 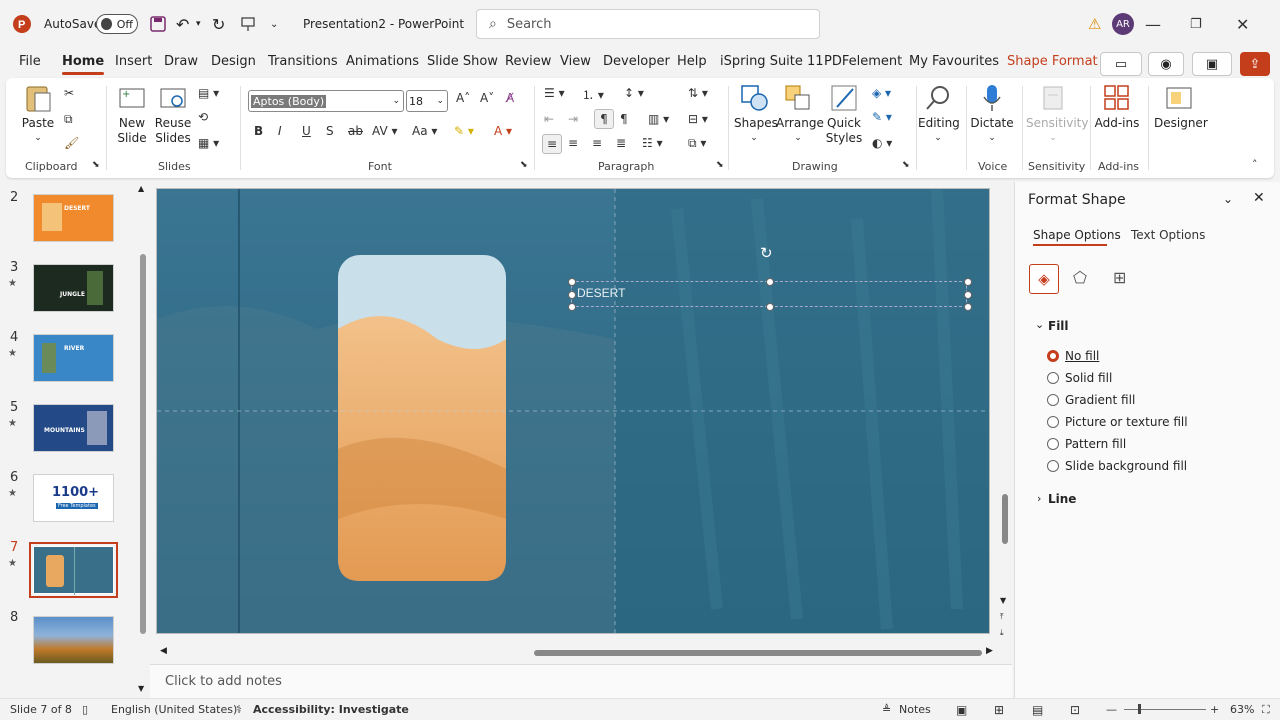 I want to click on bullets-icon: ☰ ▾, so click(x=554, y=93).